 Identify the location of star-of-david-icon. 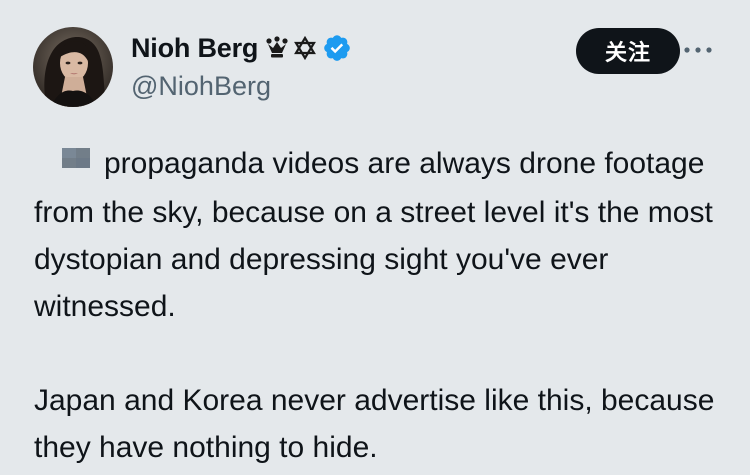
(305, 48).